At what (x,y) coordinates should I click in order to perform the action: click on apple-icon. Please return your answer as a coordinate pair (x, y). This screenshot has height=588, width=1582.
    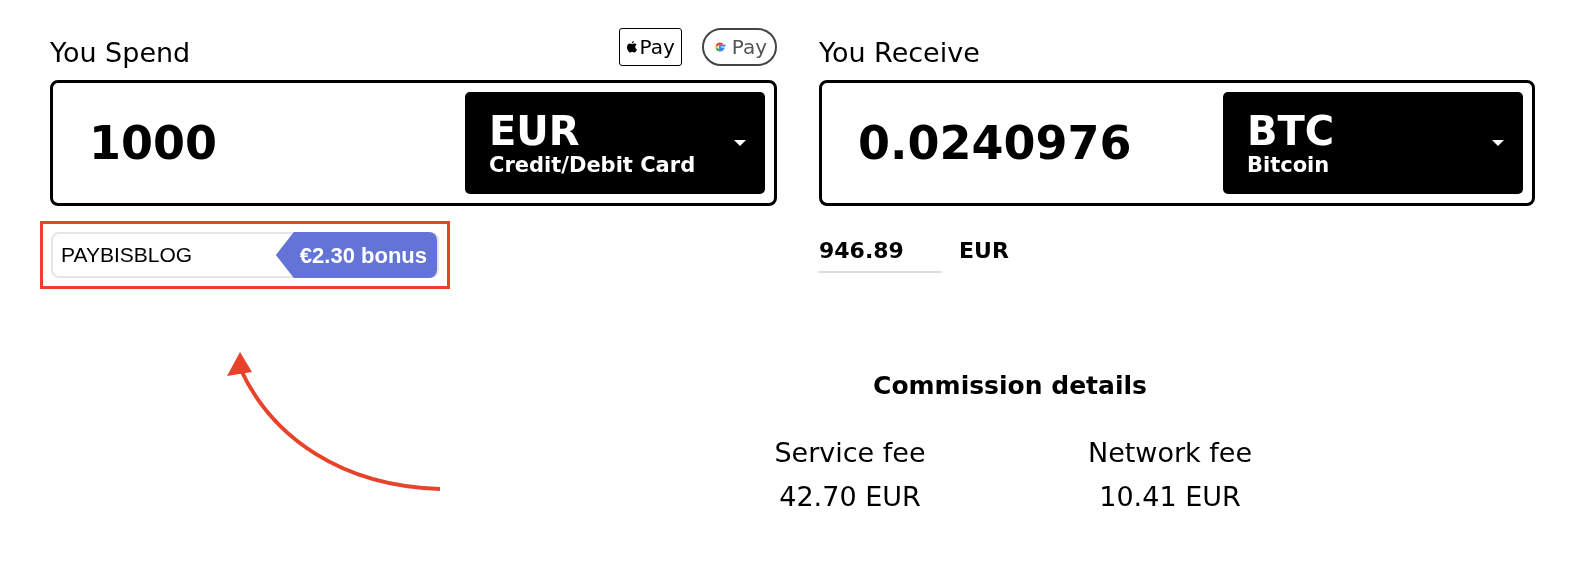
    Looking at the image, I should click on (632, 47).